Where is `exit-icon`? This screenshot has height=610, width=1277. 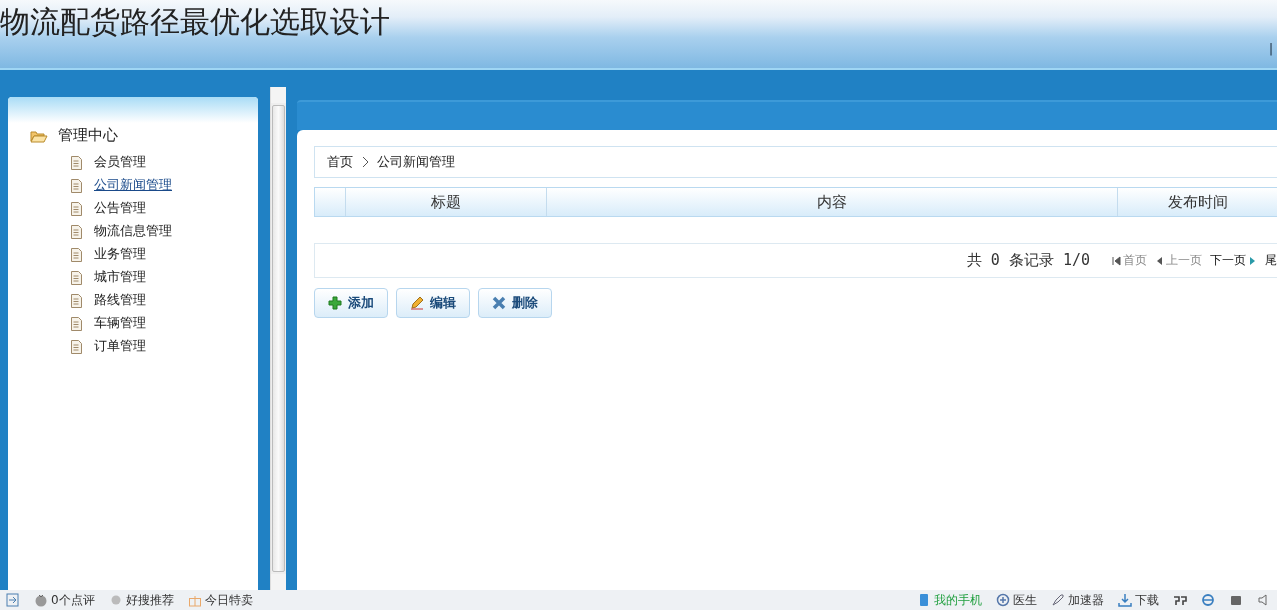 exit-icon is located at coordinates (13, 600).